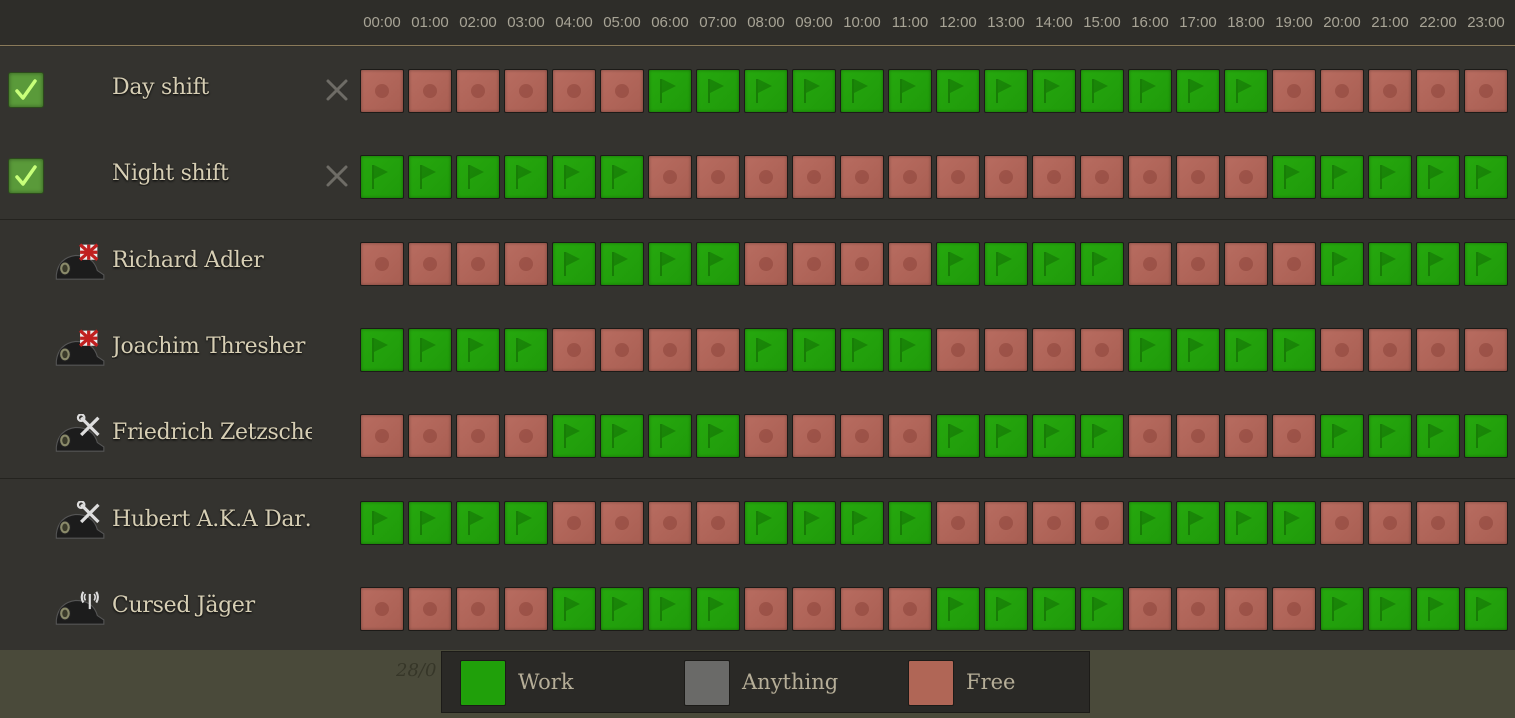 The width and height of the screenshot is (1515, 718). Describe the element at coordinates (707, 683) in the screenshot. I see `legend-swatch-anything` at that location.